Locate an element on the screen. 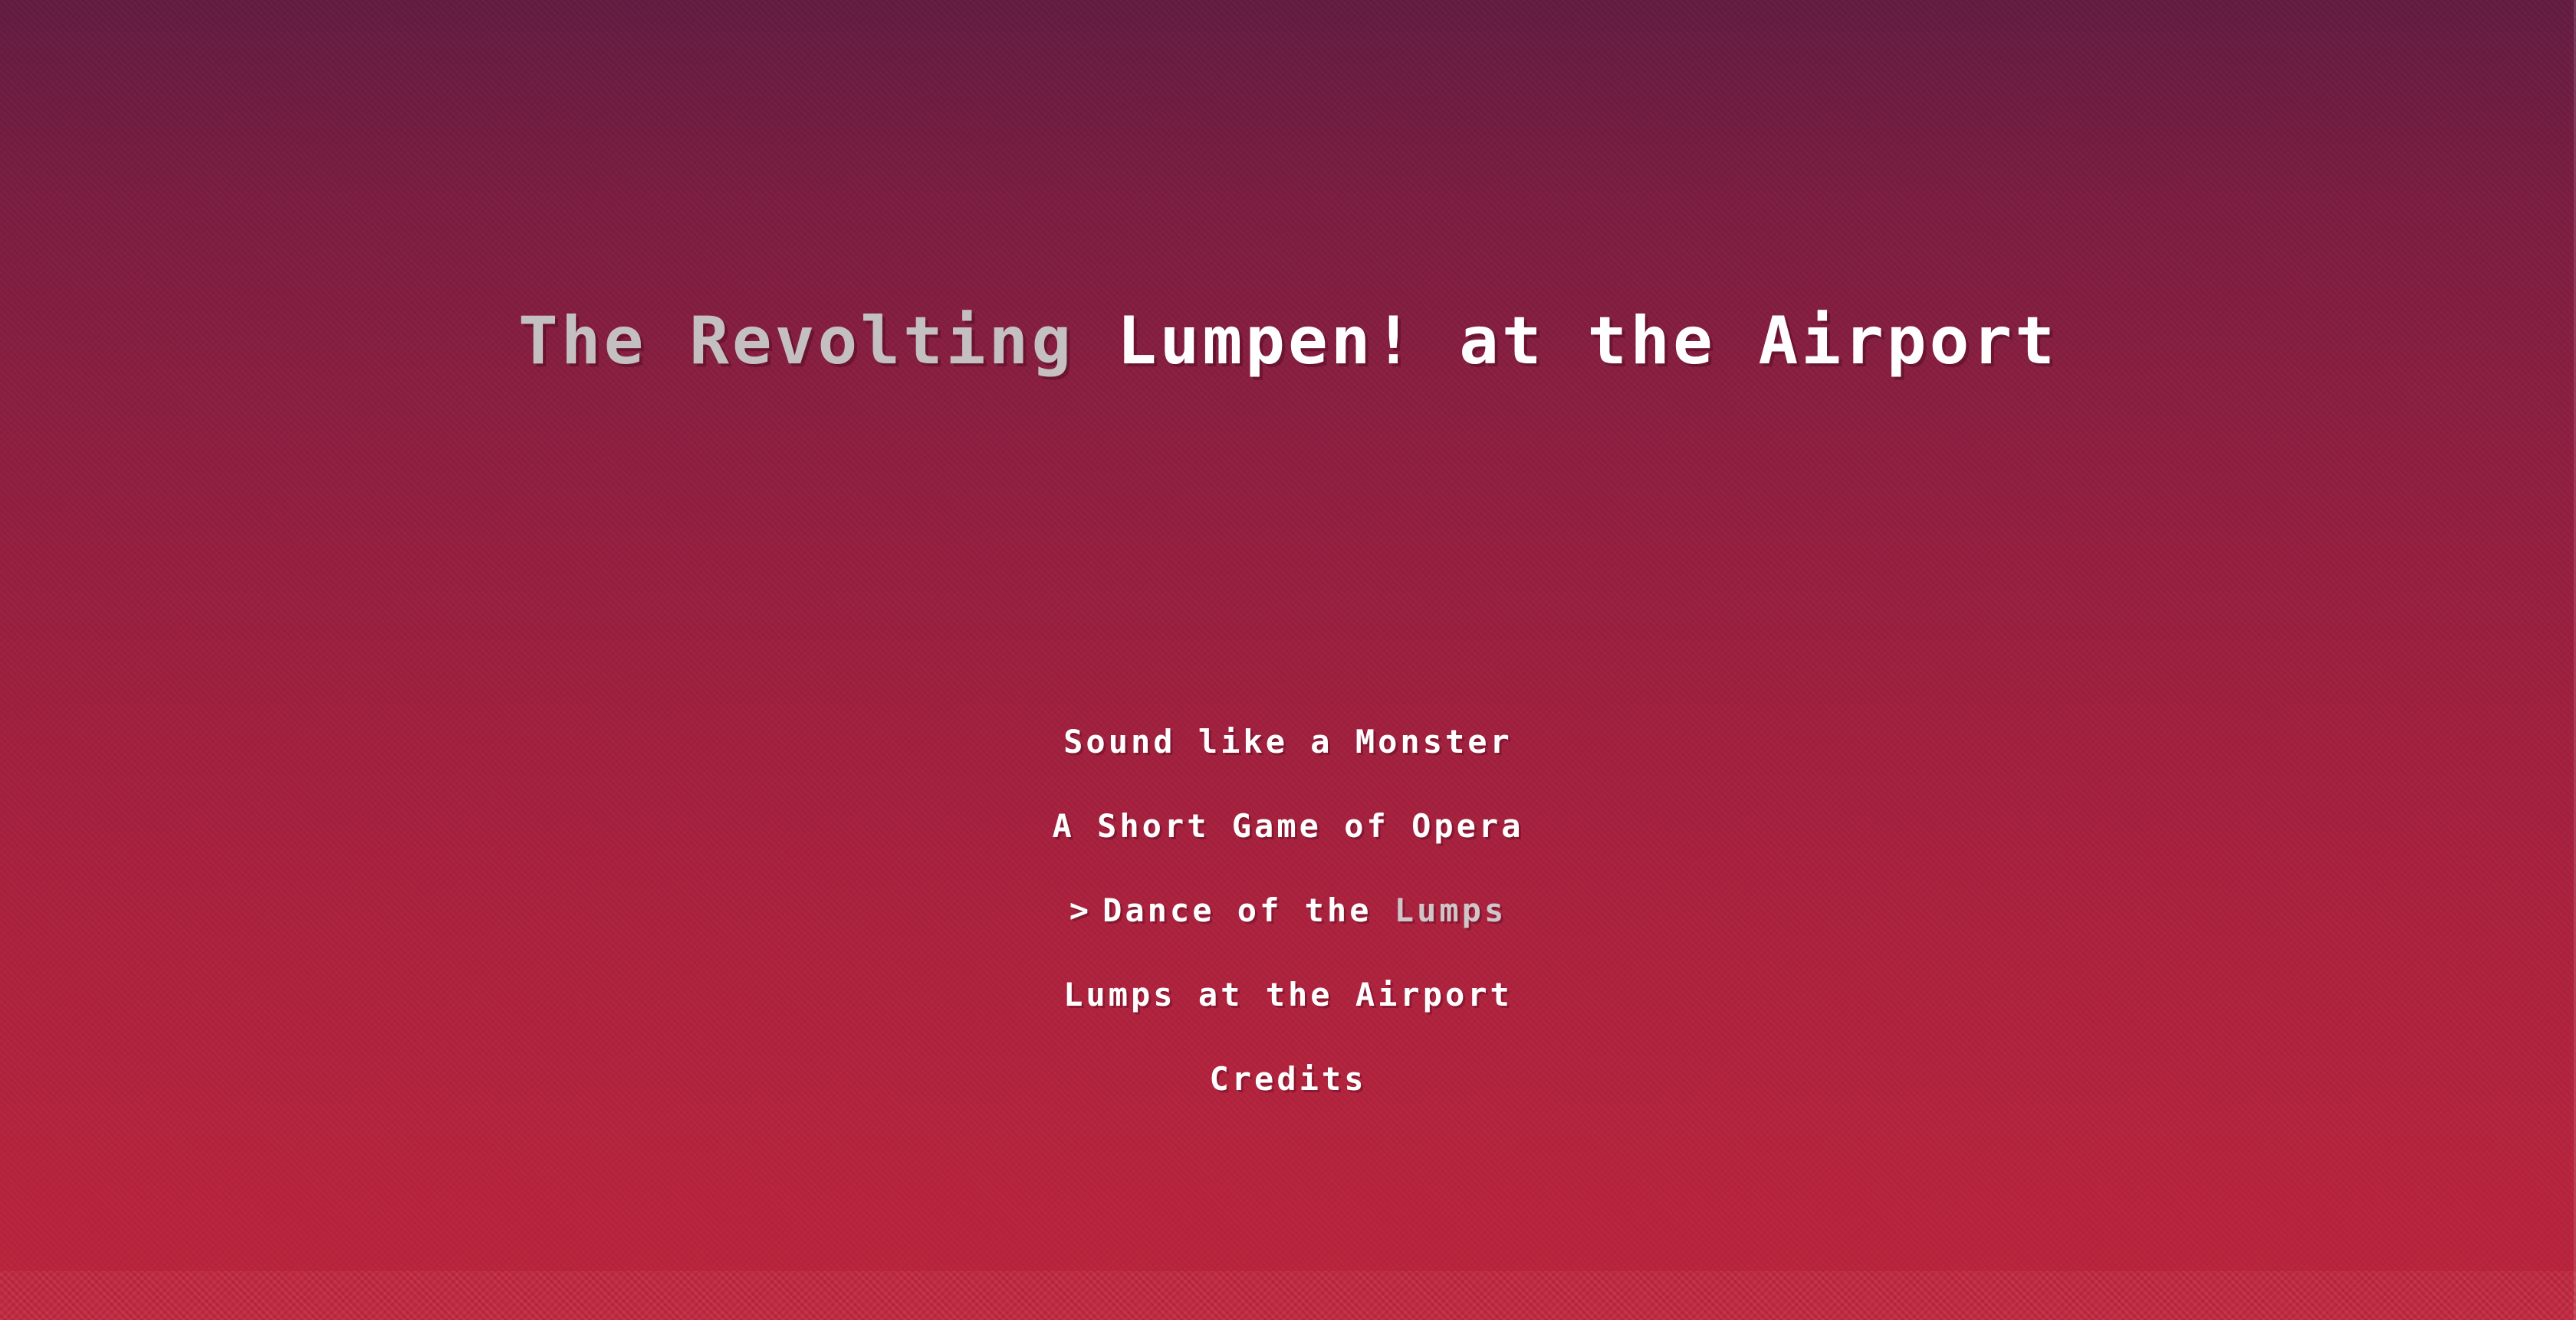 Image resolution: width=2576 pixels, height=1320 pixels. floor-pattern is located at coordinates (1288, 1295).